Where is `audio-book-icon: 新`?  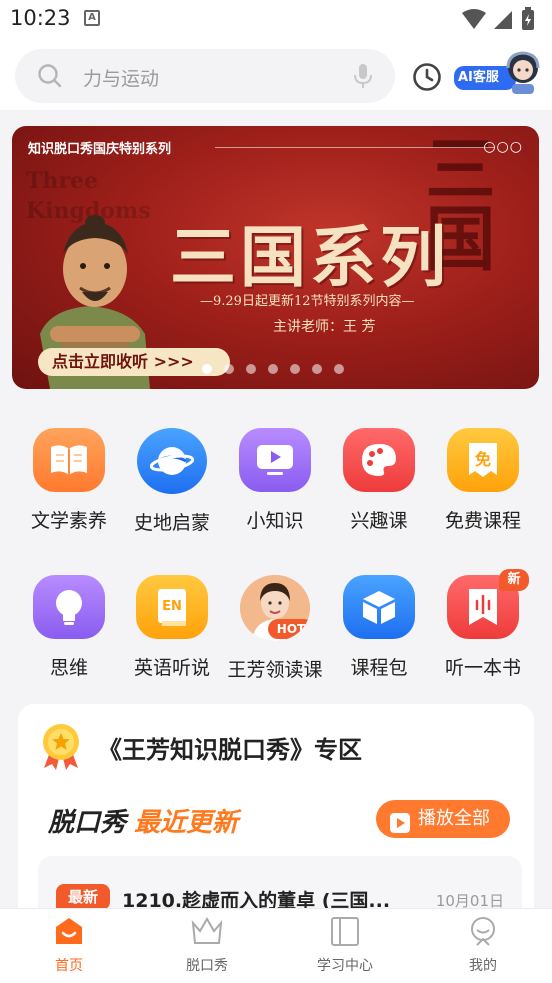
audio-book-icon: 新 is located at coordinates (488, 604).